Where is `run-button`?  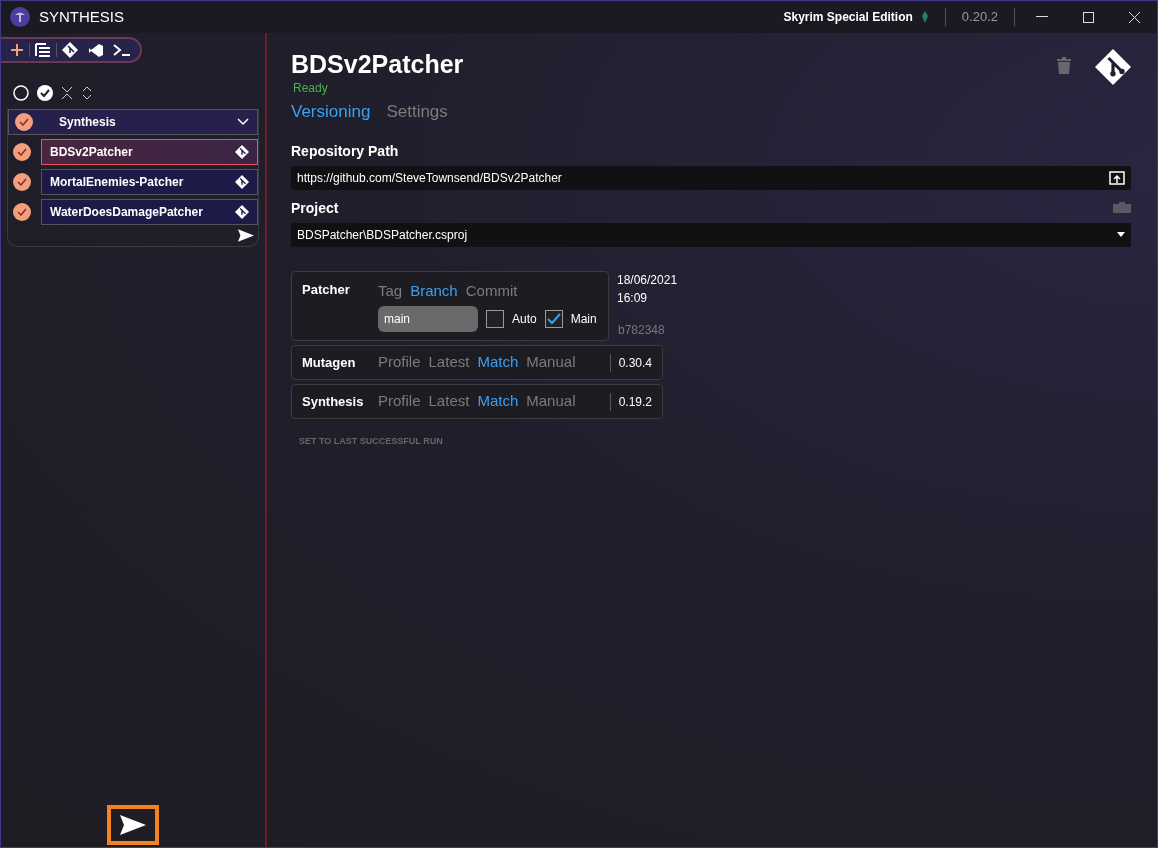
run-button is located at coordinates (133, 825).